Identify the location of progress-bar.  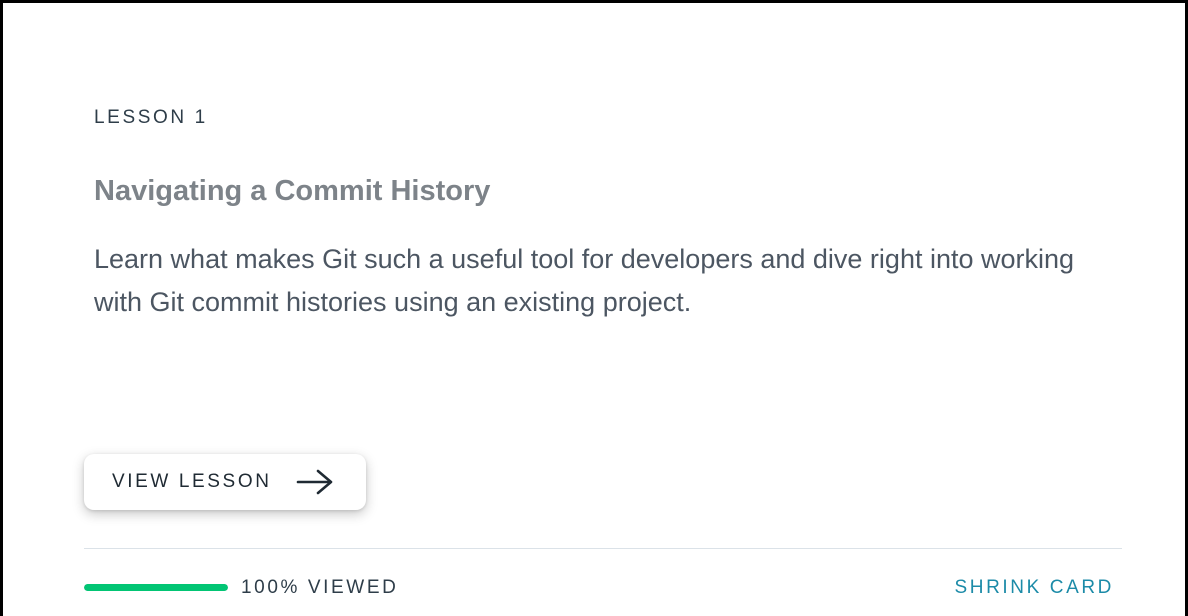
(156, 587).